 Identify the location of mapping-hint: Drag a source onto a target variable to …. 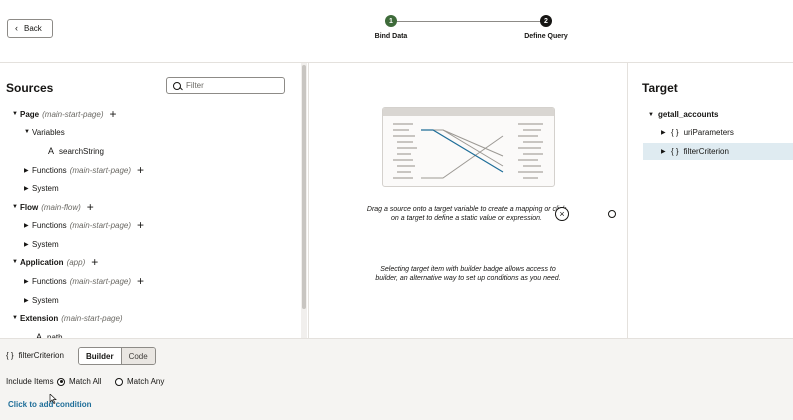
(466, 214).